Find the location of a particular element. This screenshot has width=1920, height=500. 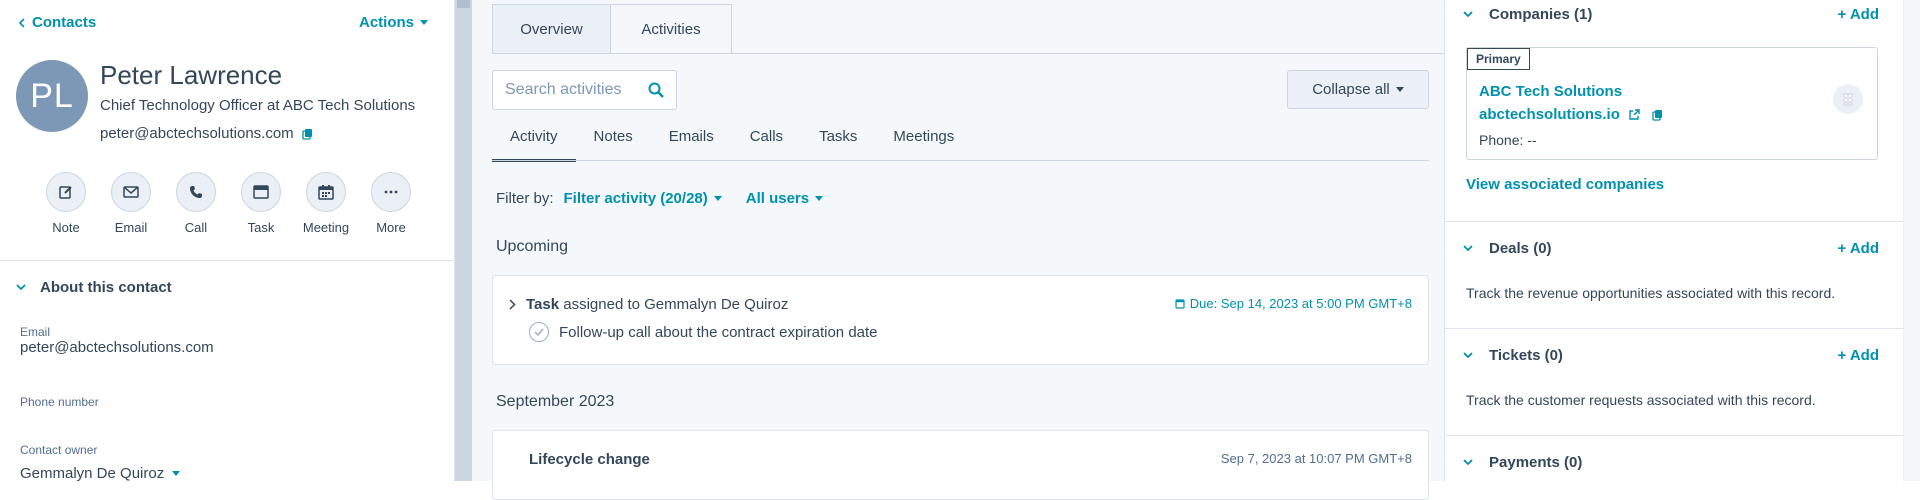

view-associated-companies-link: View associated companies is located at coordinates (1565, 184).